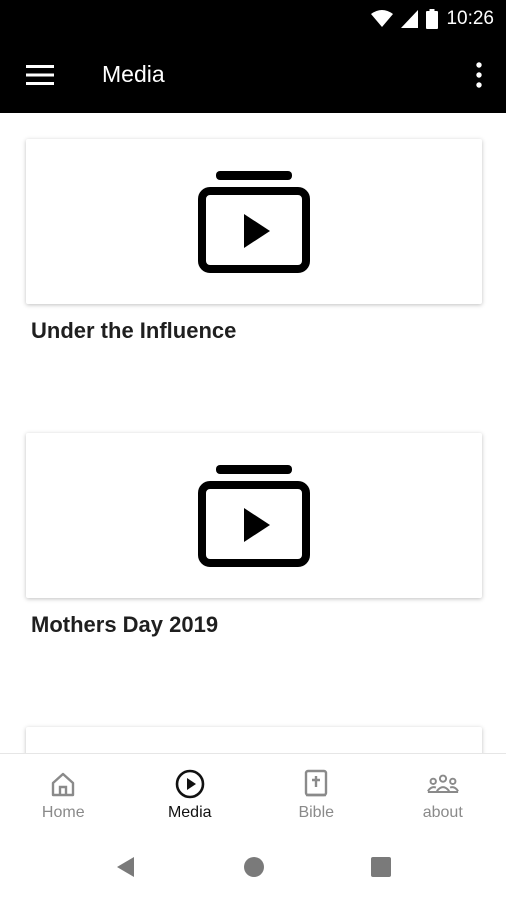  Describe the element at coordinates (190, 784) in the screenshot. I see `play-circle-icon` at that location.